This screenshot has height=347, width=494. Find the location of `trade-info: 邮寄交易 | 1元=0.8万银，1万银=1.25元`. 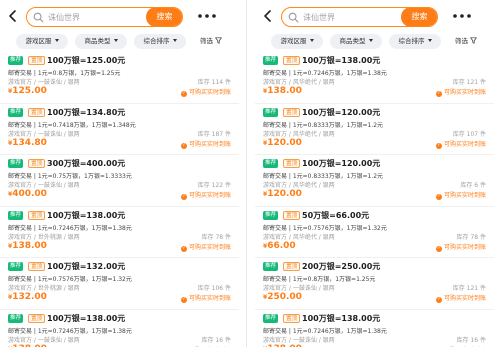

trade-info: 邮寄交易 | 1元=0.8万银，1万银=1.25元 is located at coordinates (64, 73).